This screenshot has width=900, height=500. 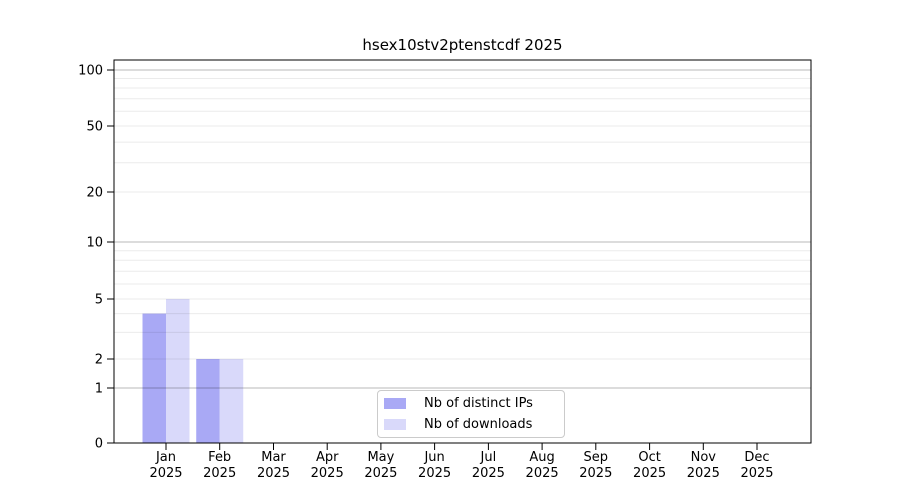 I want to click on bar-downloads-feb, so click(x=231, y=401).